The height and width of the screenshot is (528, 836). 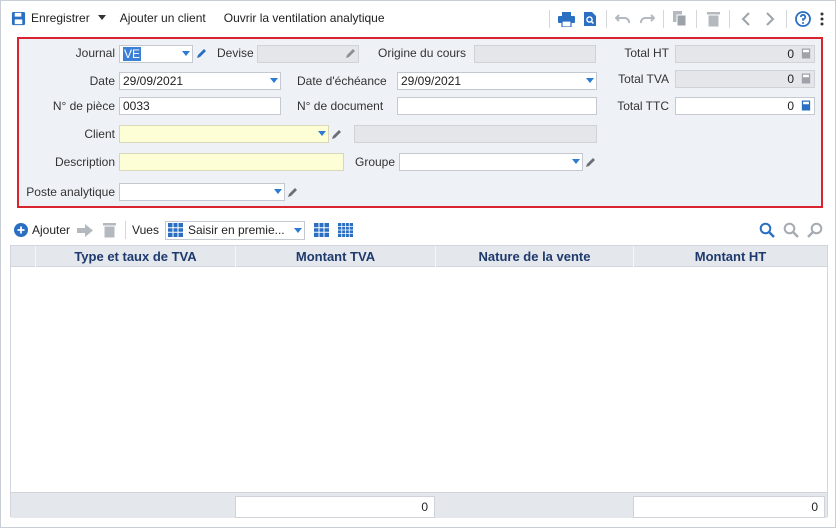 What do you see at coordinates (322, 230) in the screenshot?
I see `grid-settings-icon` at bounding box center [322, 230].